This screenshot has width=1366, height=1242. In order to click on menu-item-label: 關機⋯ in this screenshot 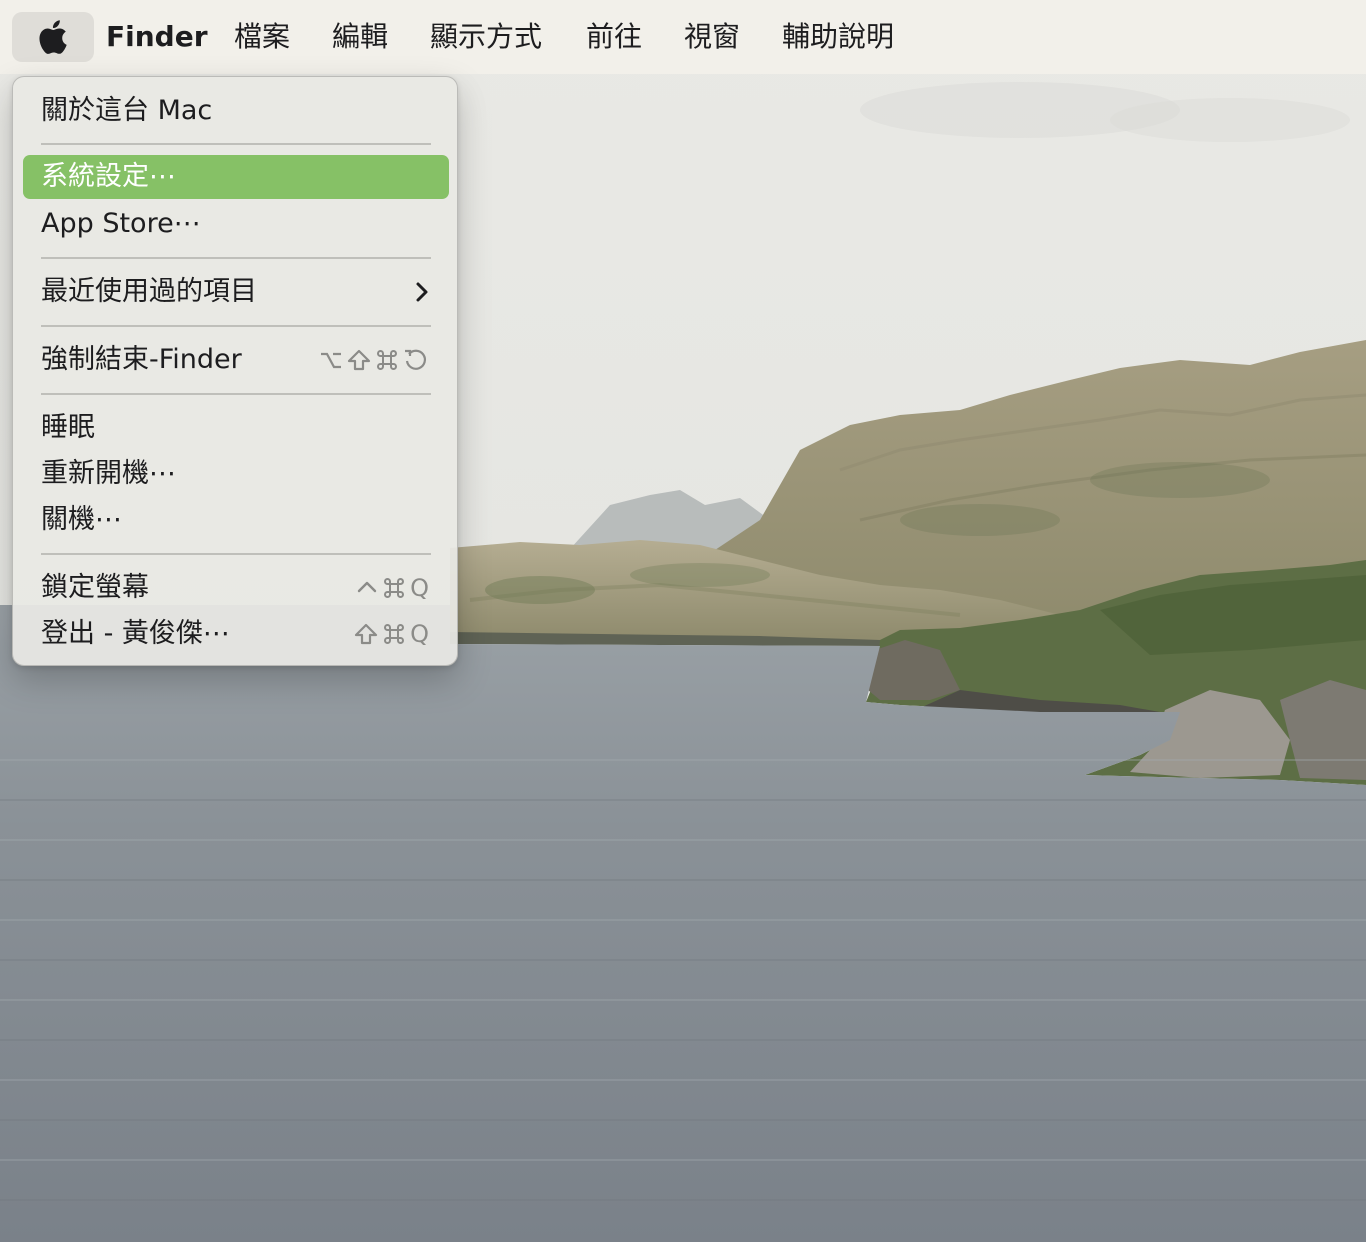, I will do `click(81, 519)`.